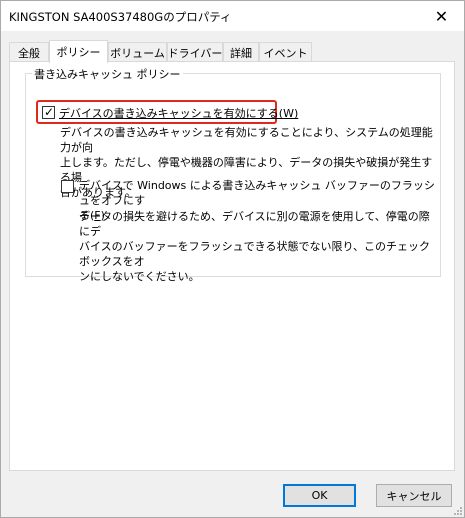 The height and width of the screenshot is (518, 465). I want to click on enable-write-cache-checkbox: ✓, so click(48, 112).